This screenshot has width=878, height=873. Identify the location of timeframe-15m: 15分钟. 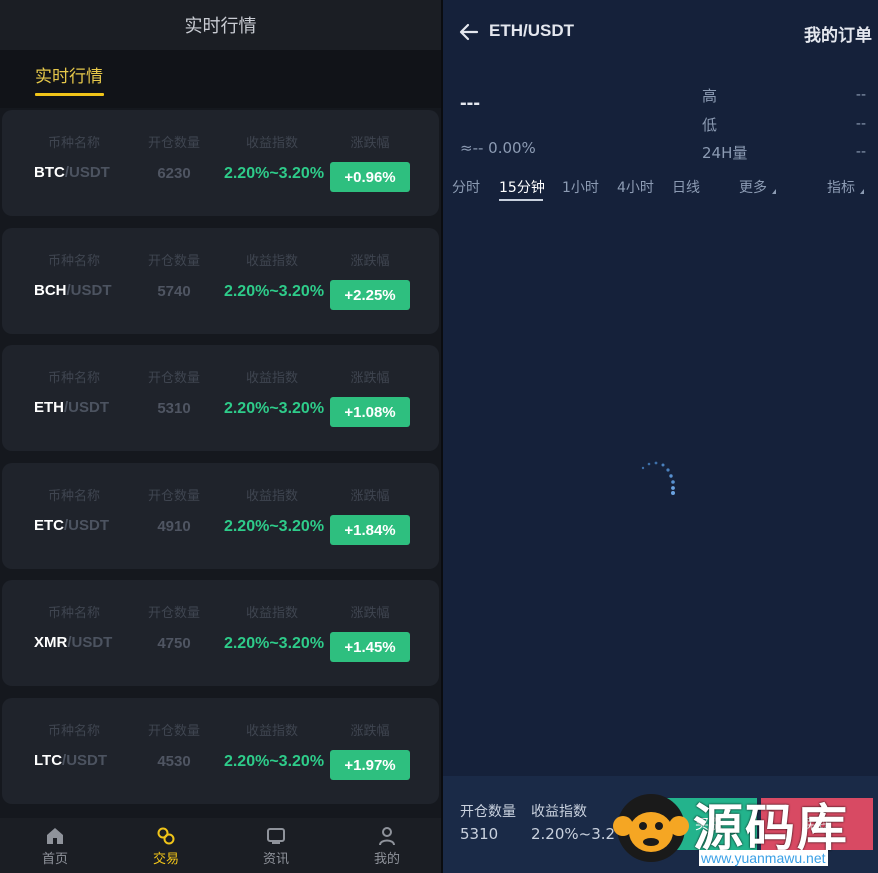
(522, 187).